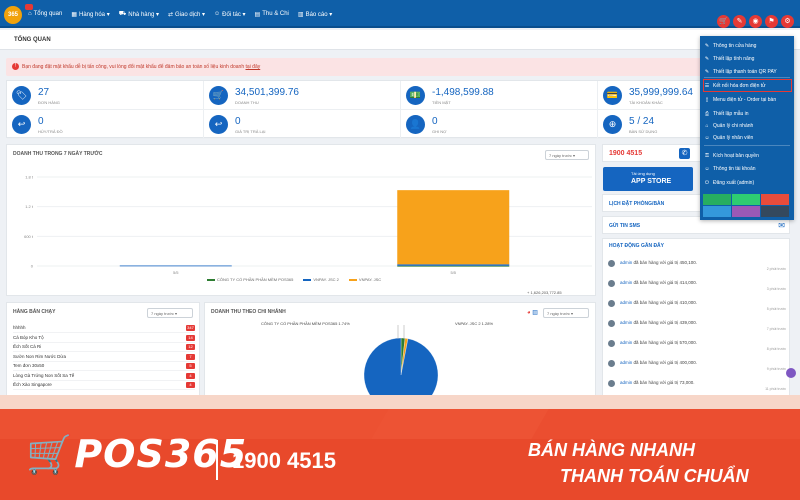  What do you see at coordinates (139, 14) in the screenshot?
I see `nav-item: ⛟ Nhà hàng ▾` at bounding box center [139, 14].